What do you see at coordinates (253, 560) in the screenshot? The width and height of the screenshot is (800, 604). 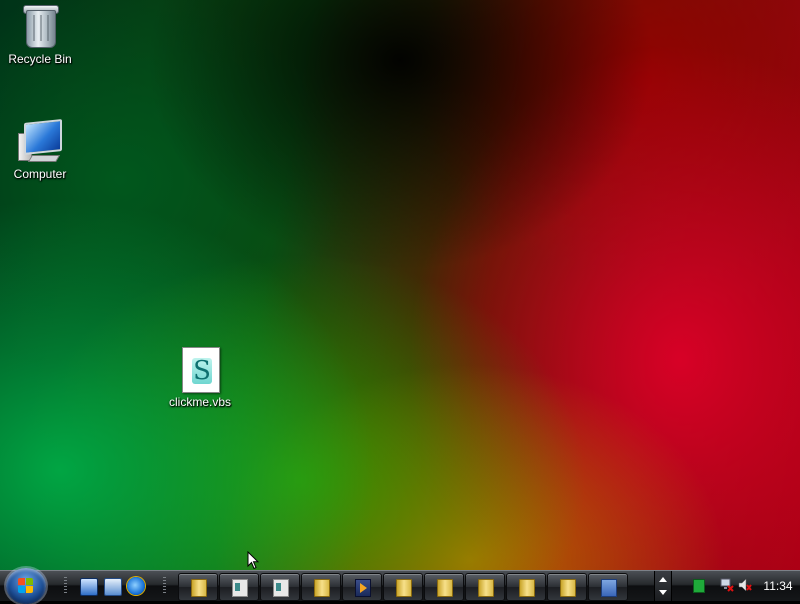 I see `mouse-cursor-icon` at bounding box center [253, 560].